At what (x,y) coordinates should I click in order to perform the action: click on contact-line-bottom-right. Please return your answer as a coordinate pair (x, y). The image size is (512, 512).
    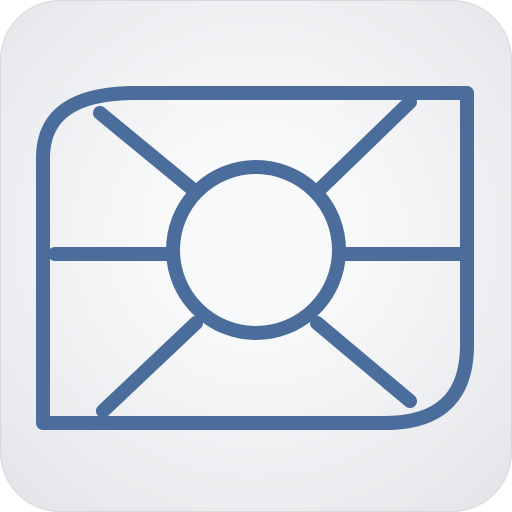
    Looking at the image, I should click on (363, 362).